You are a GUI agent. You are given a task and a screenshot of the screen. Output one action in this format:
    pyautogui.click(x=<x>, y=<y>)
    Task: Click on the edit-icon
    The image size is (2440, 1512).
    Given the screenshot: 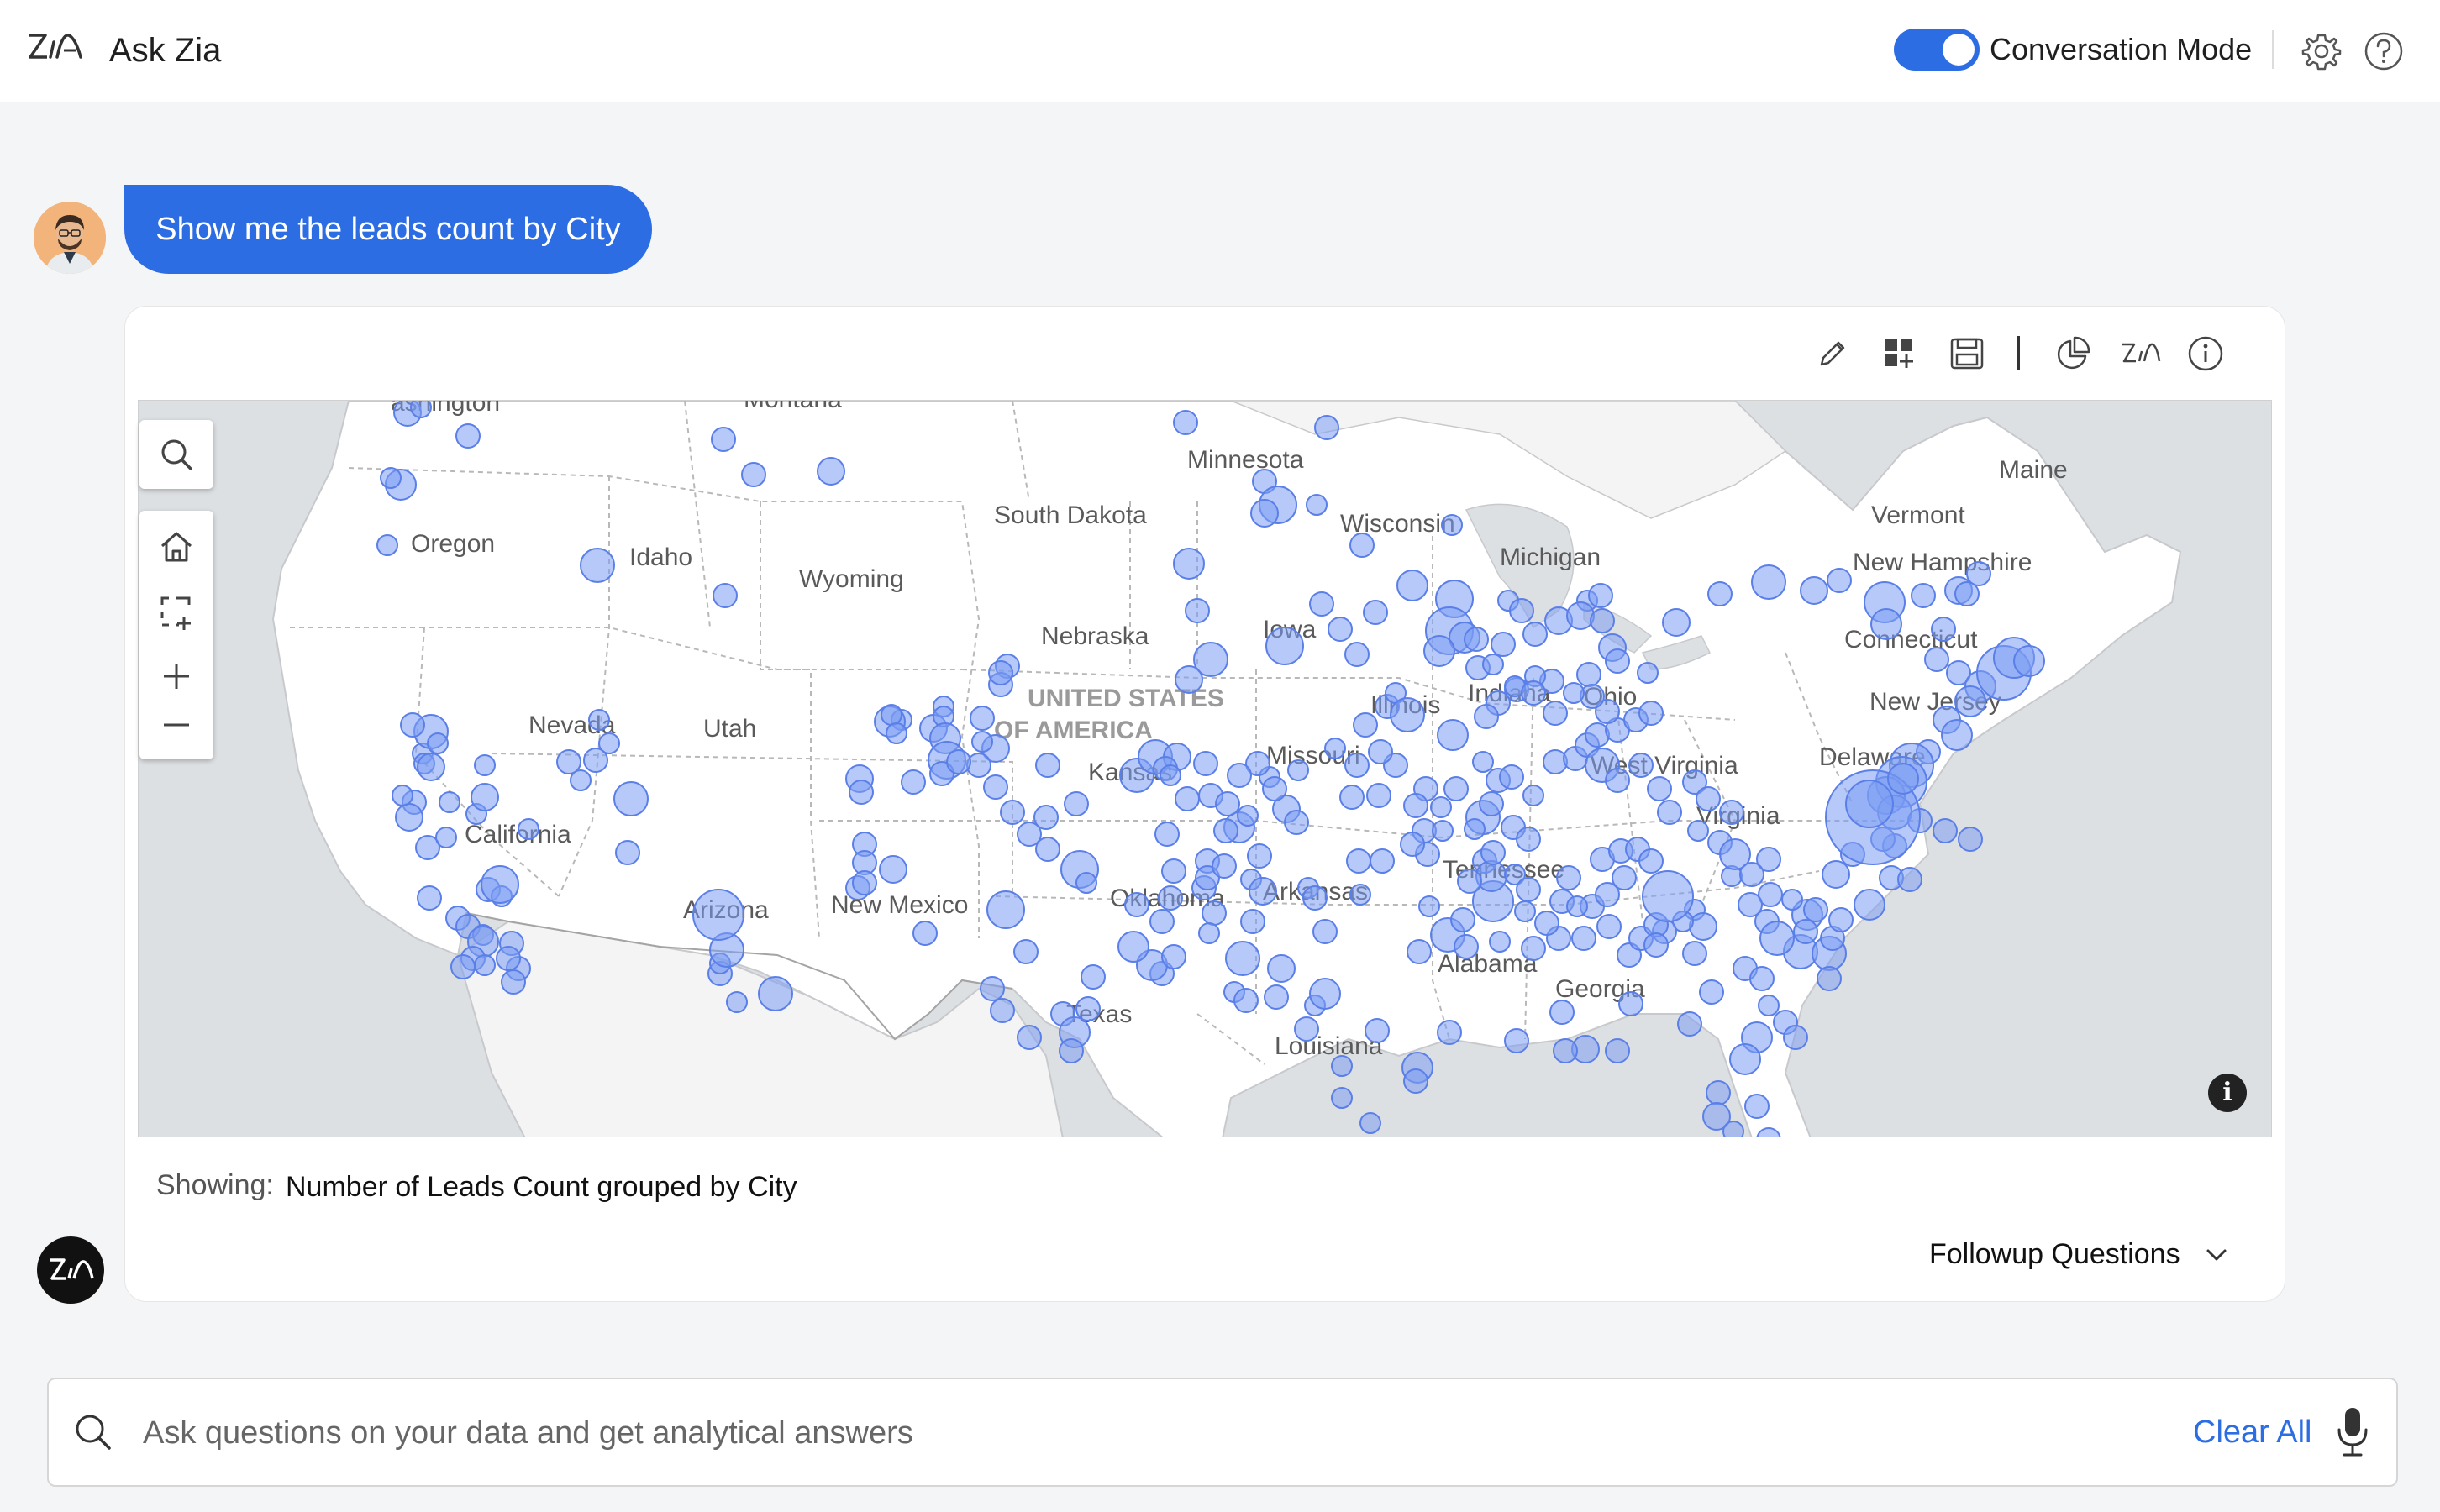 What is the action you would take?
    pyautogui.click(x=1833, y=354)
    